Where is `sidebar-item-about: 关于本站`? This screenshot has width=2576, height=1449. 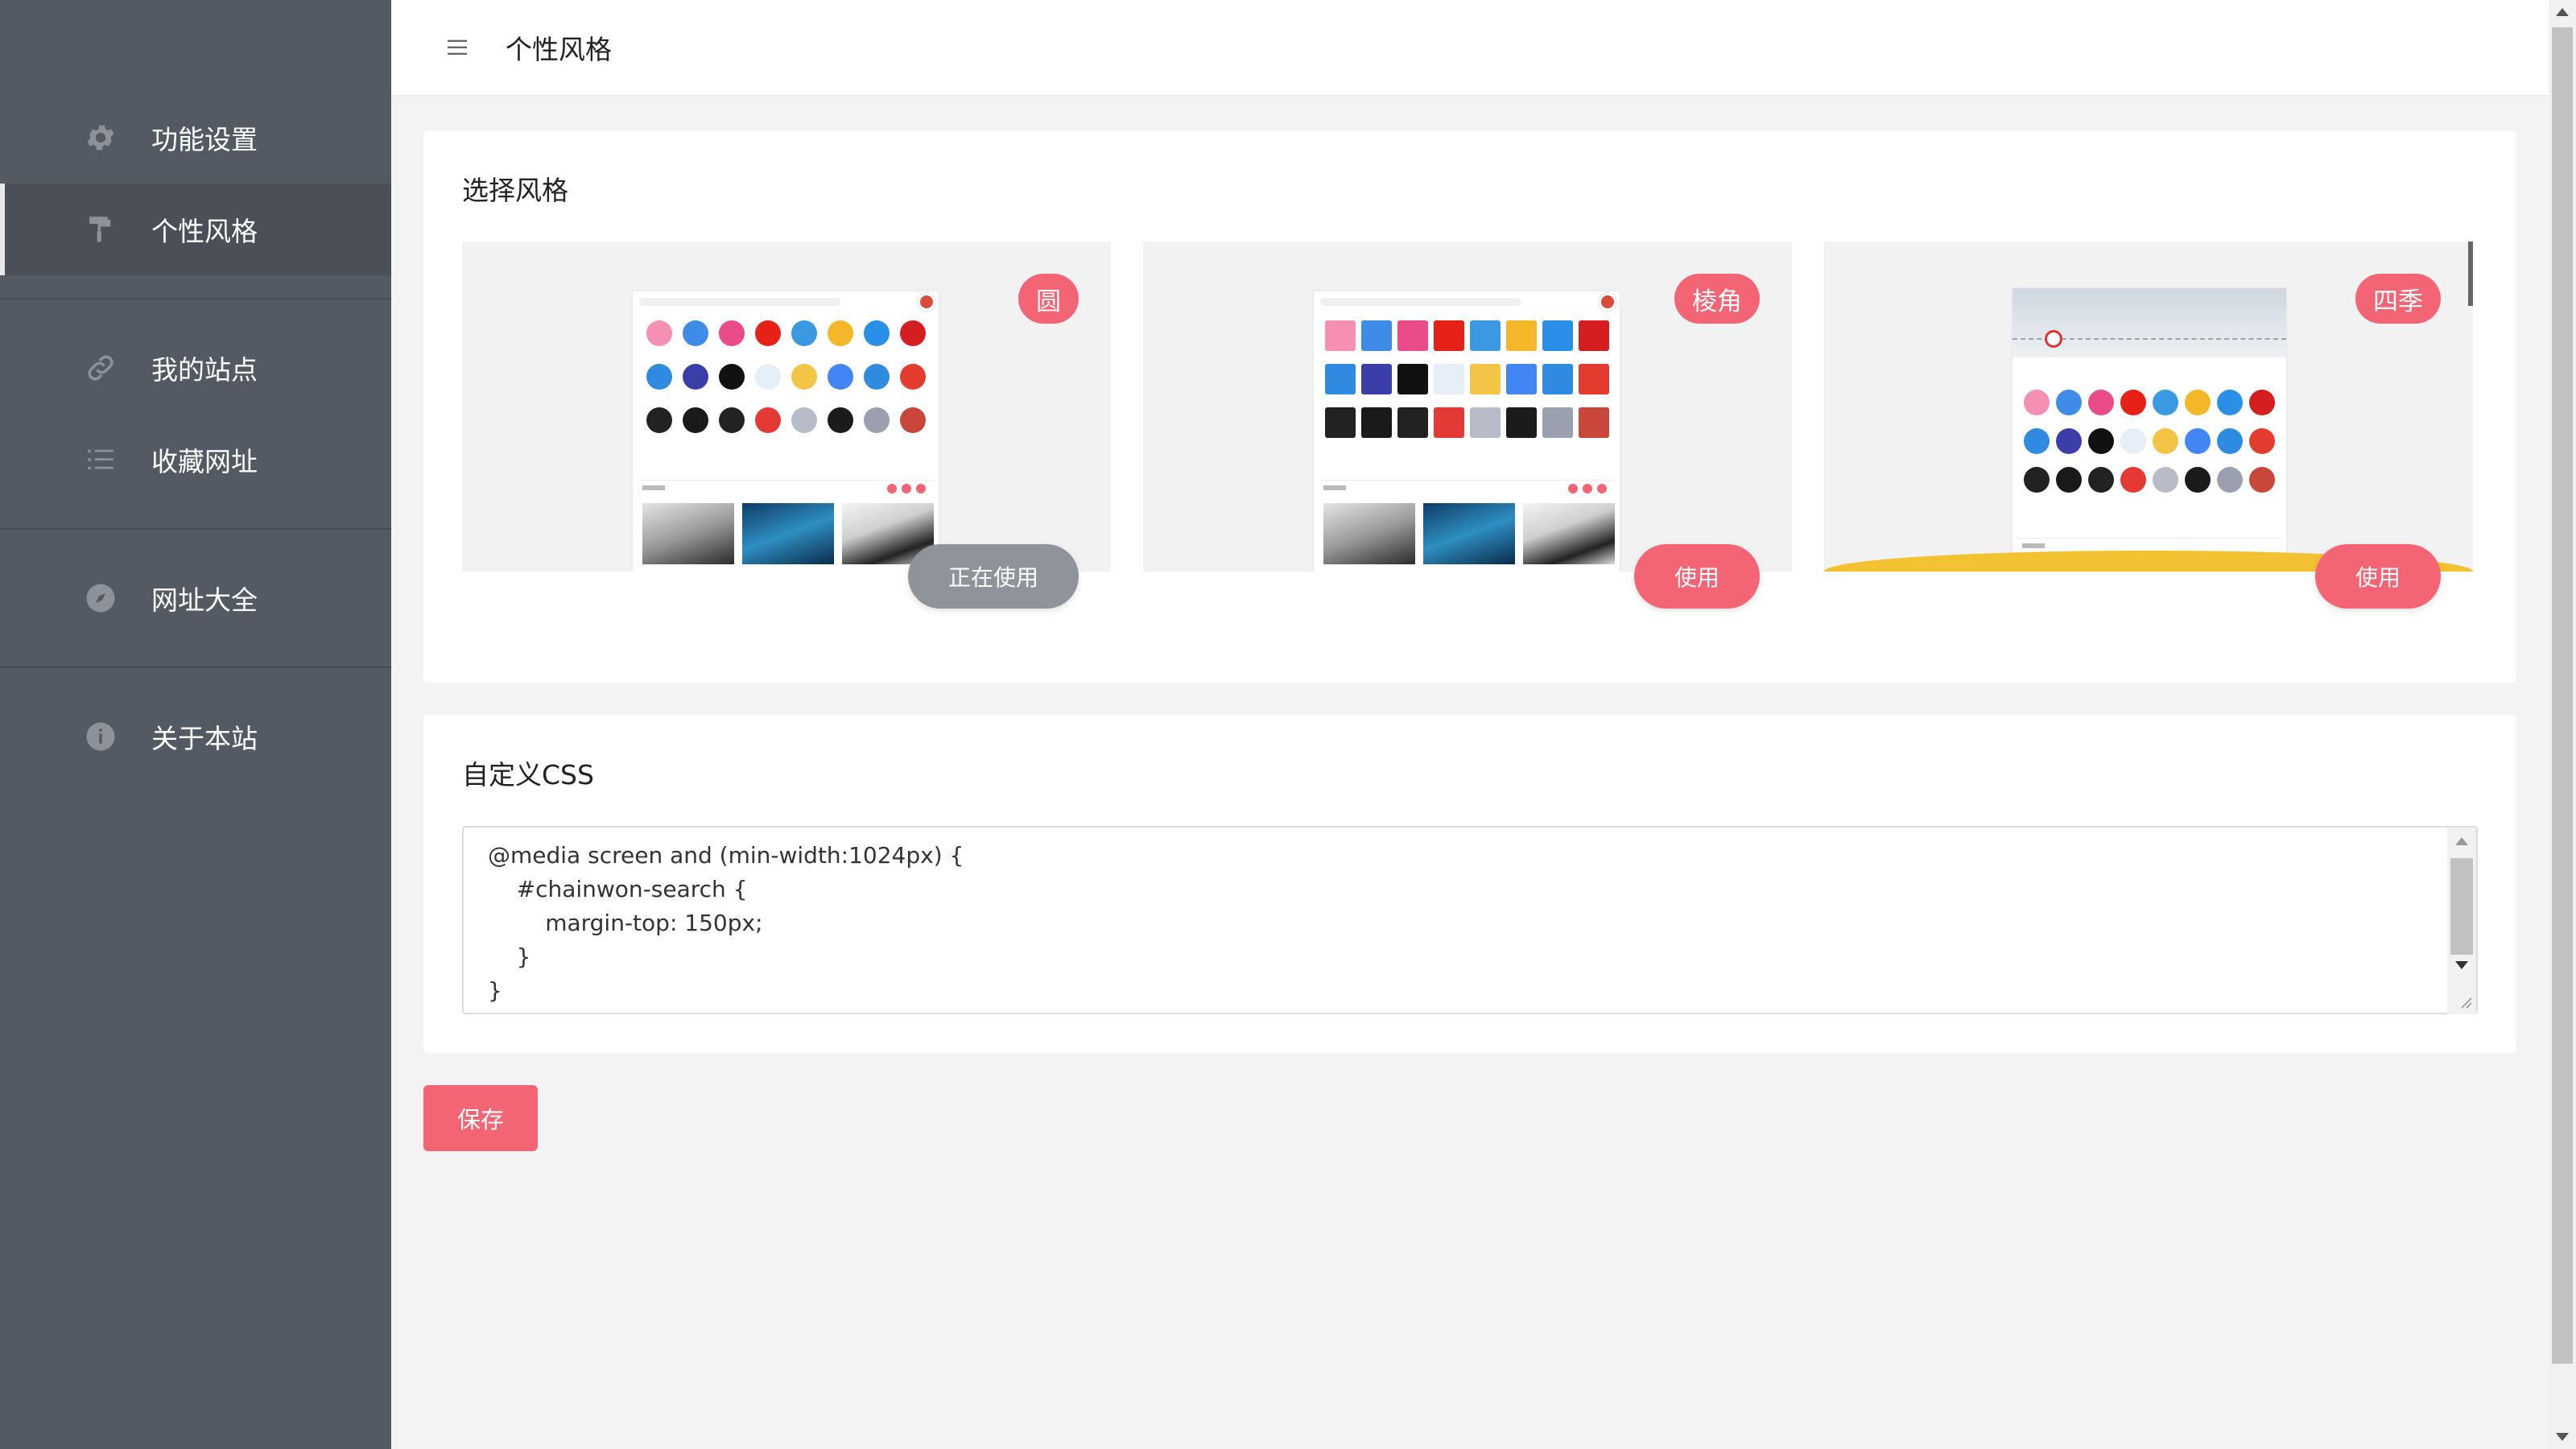 sidebar-item-about: 关于本站 is located at coordinates (195, 736).